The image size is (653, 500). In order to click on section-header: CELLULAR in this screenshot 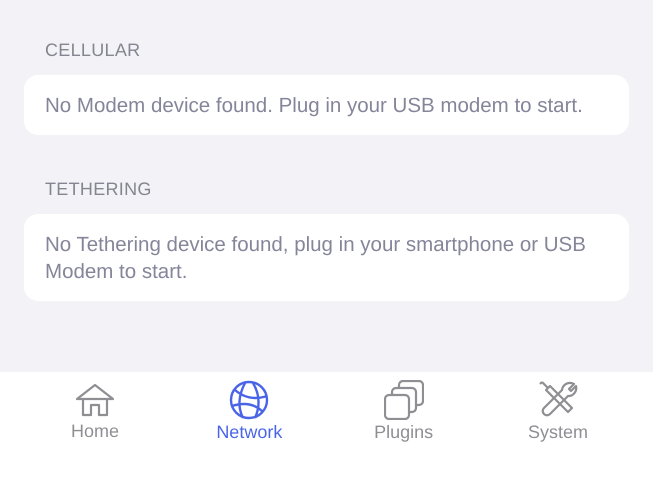, I will do `click(93, 50)`.